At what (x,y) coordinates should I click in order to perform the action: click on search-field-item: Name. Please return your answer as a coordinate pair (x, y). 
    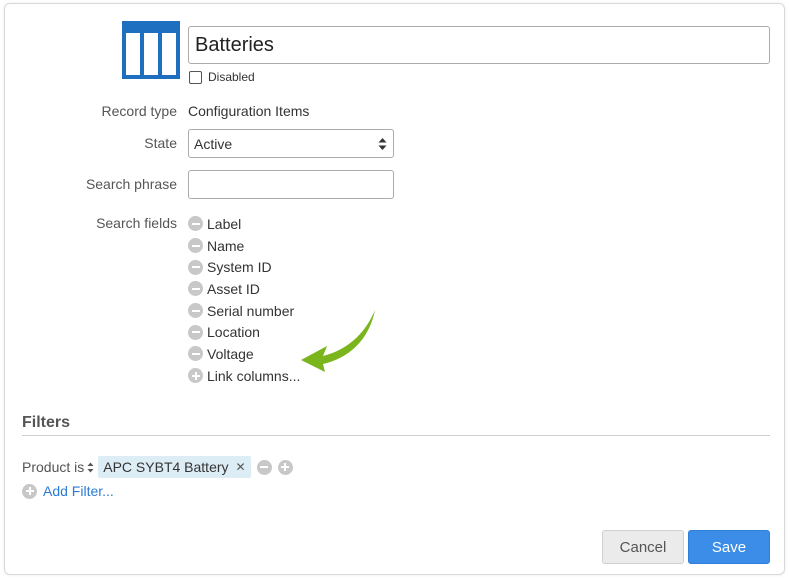
    Looking at the image, I should click on (244, 246).